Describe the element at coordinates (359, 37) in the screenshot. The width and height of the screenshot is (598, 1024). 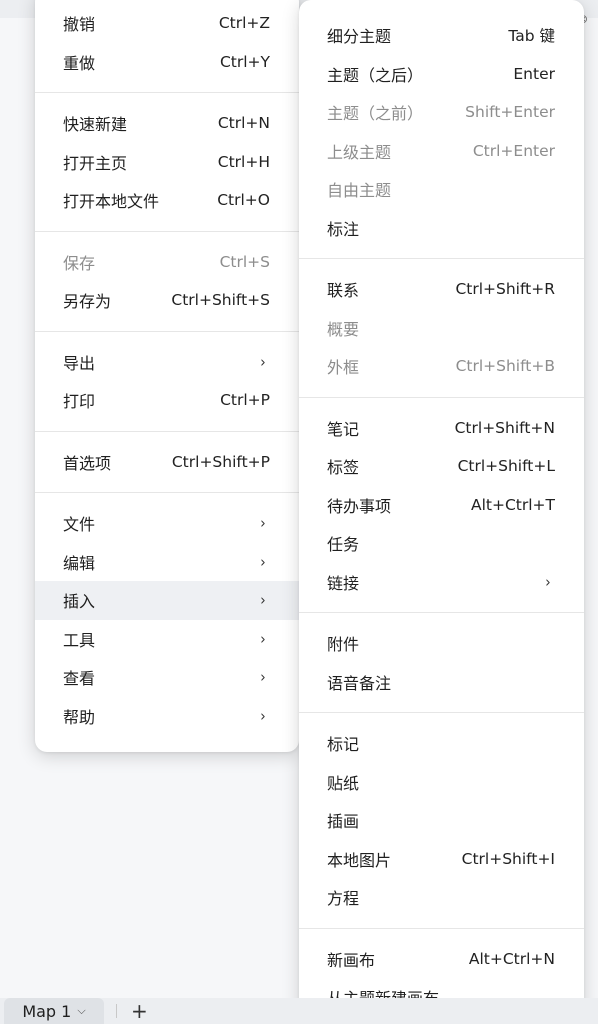
I see `menu-item-label: 细分主题` at that location.